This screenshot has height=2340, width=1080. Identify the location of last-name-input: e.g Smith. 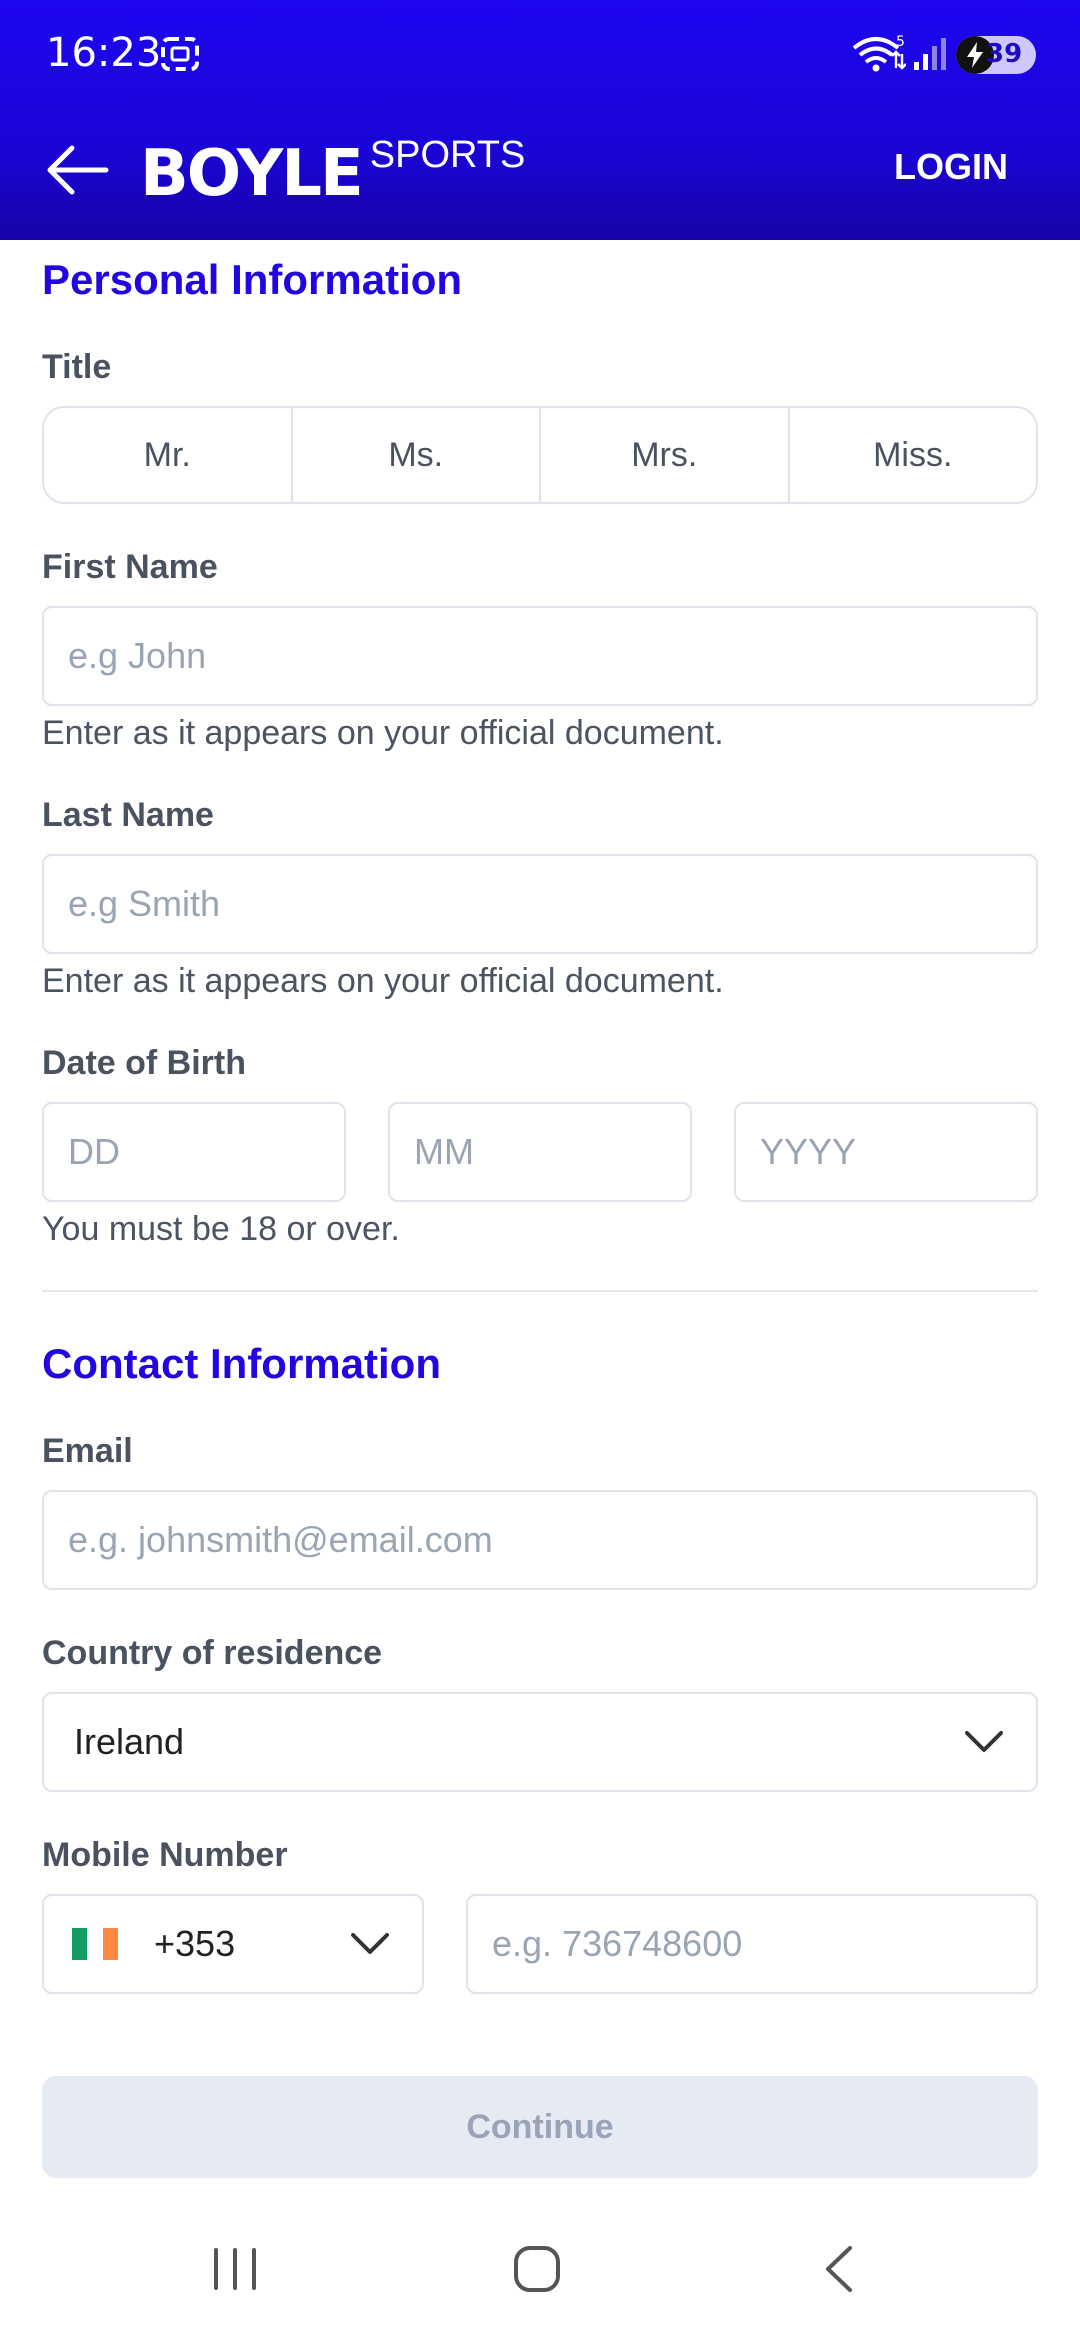
(540, 904).